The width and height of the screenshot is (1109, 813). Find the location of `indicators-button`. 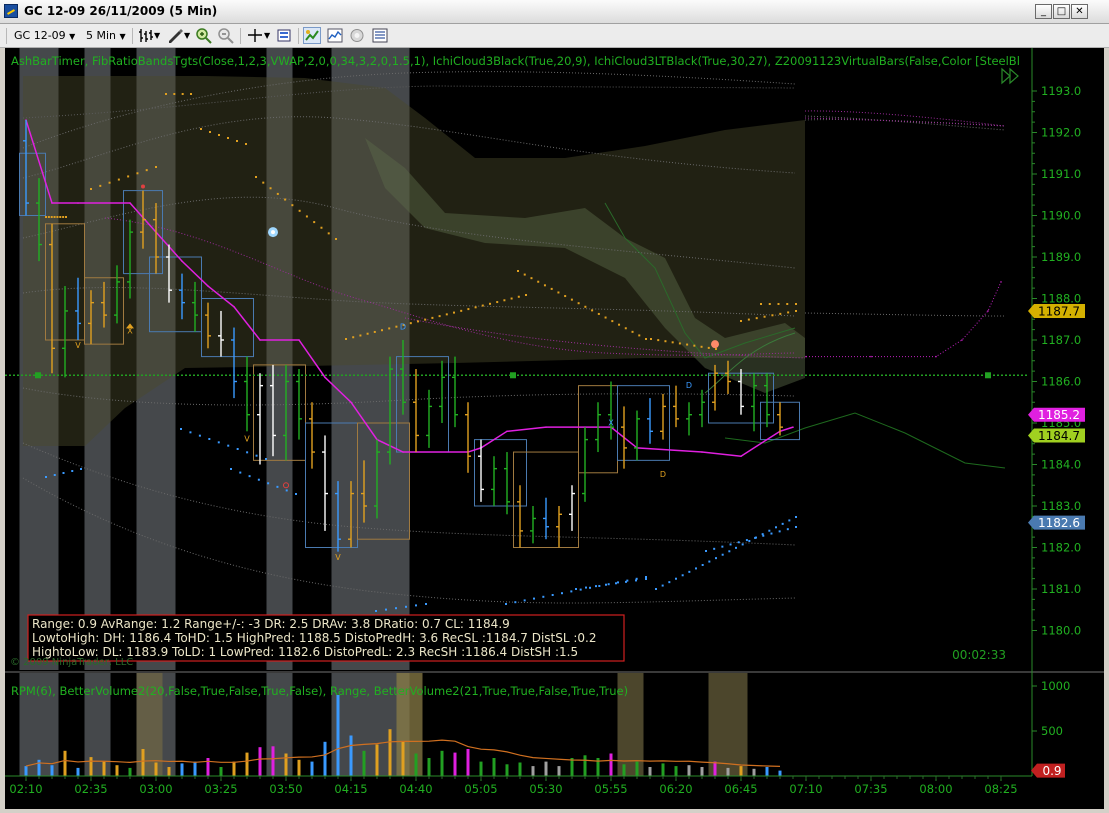

indicators-button is located at coordinates (335, 35).